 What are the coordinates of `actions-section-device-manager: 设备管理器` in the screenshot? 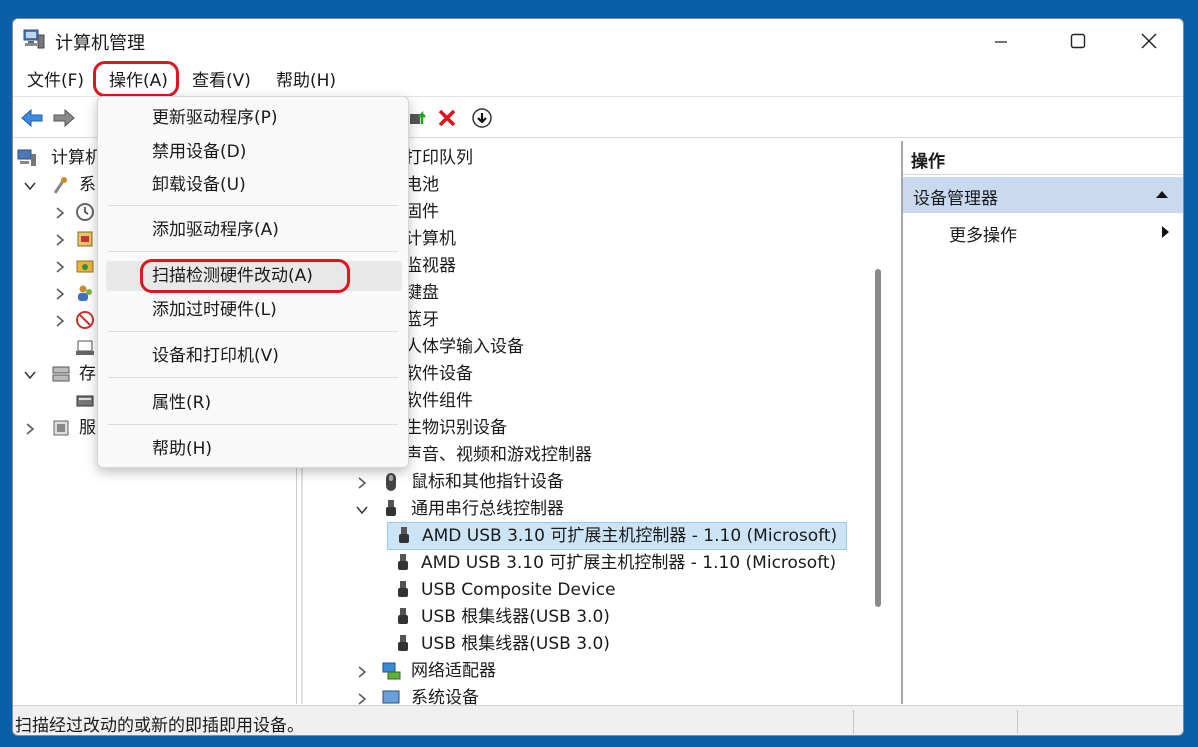 It's located at (1043, 195).